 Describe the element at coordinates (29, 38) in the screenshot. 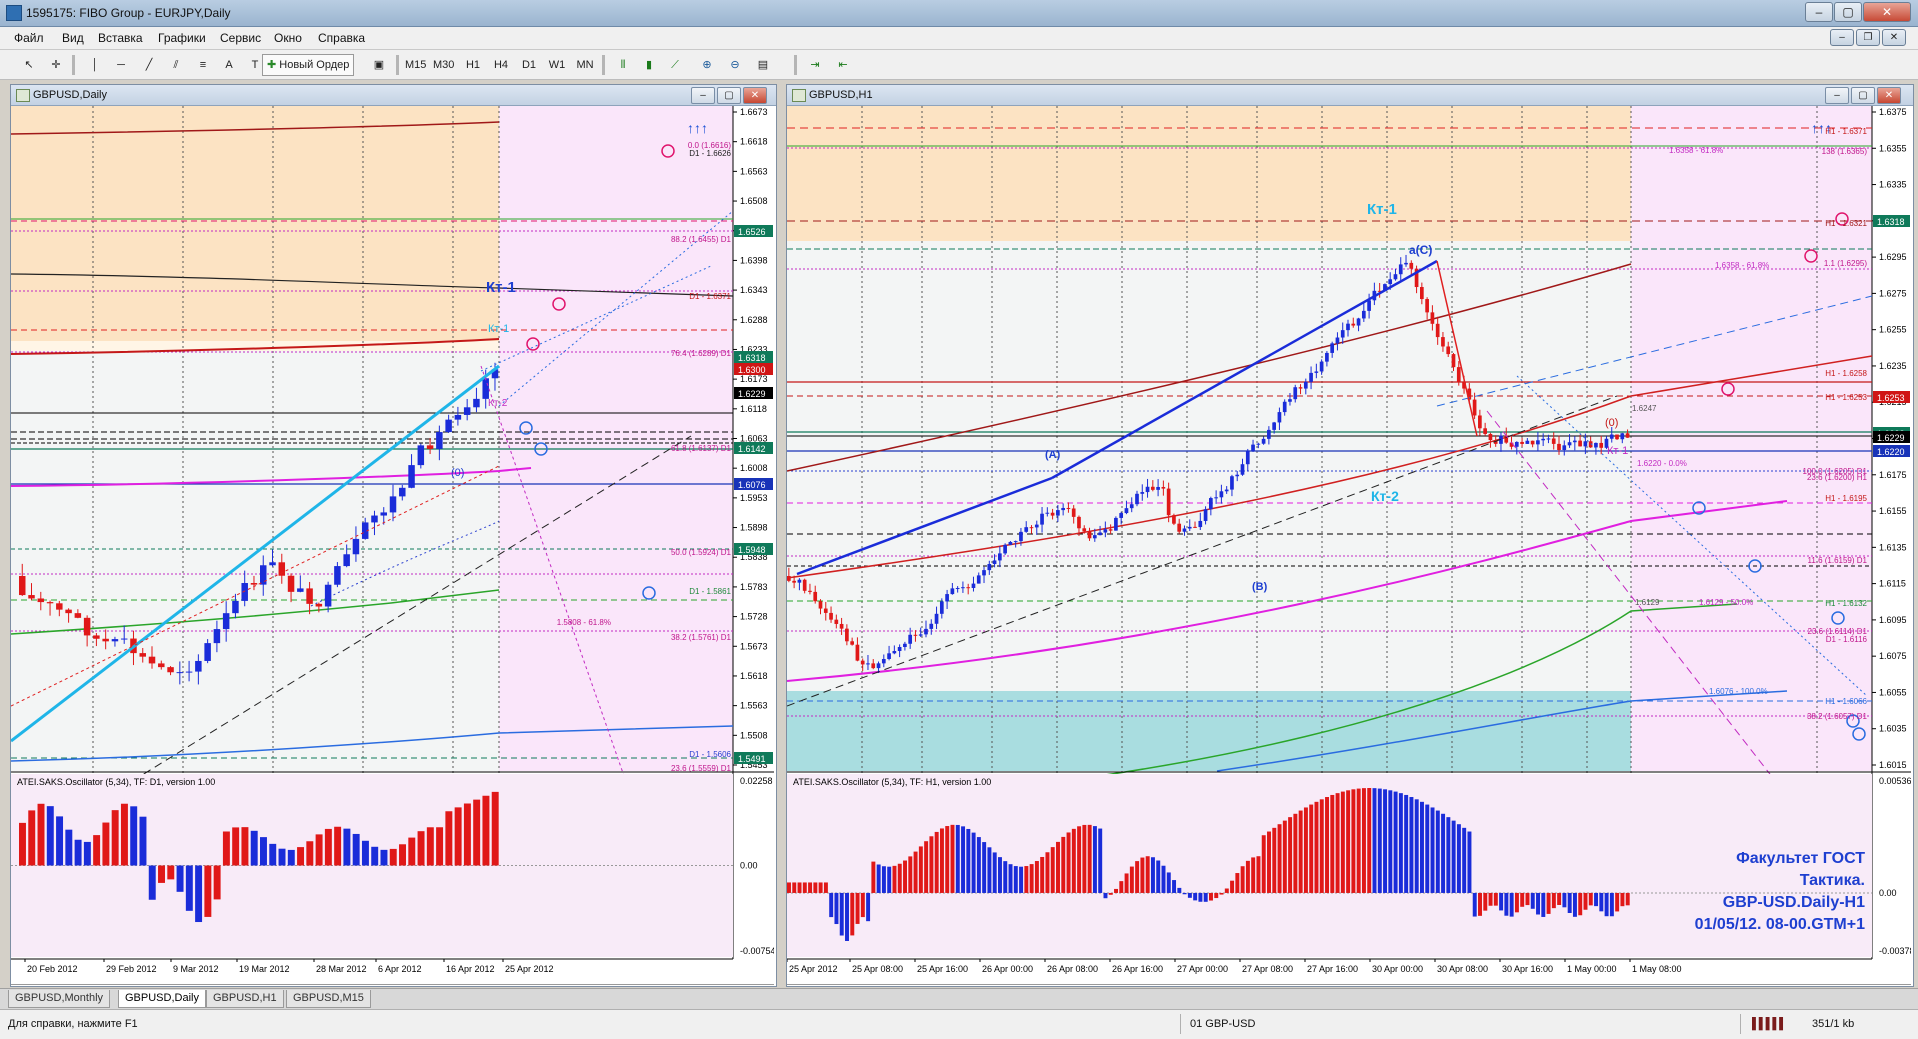

I see `menu-file: Файл` at that location.